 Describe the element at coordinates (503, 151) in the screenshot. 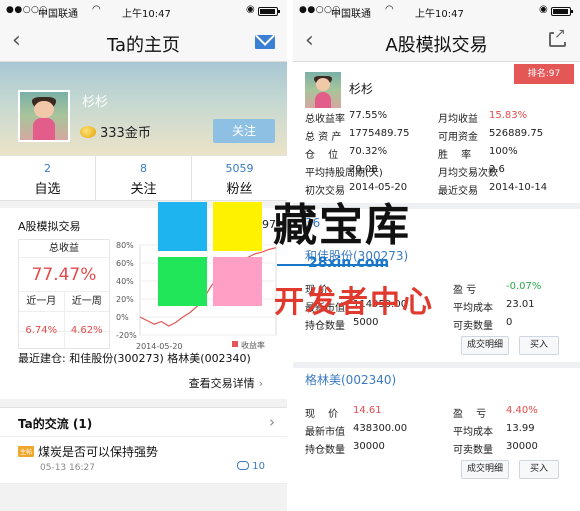

I see `overview-value: 100%` at that location.